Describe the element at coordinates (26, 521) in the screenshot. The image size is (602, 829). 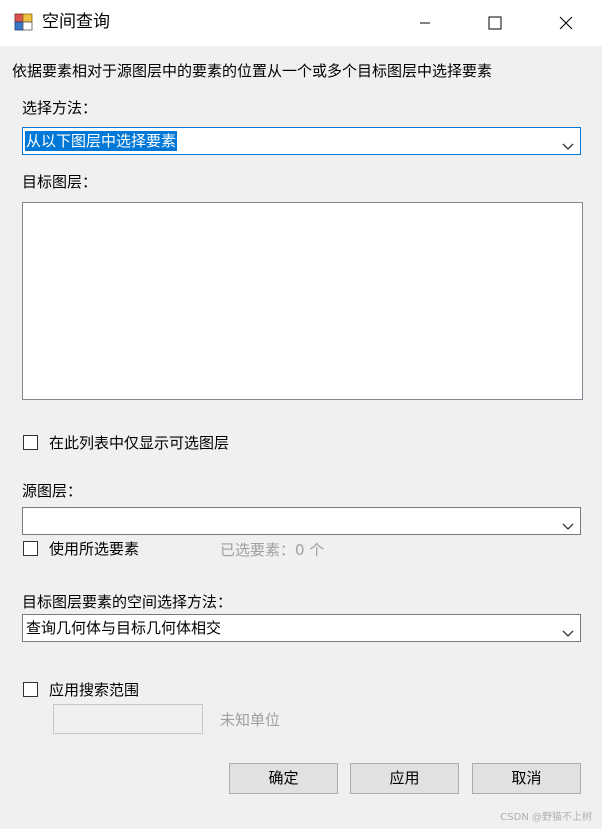
I see `source-layer-value` at that location.